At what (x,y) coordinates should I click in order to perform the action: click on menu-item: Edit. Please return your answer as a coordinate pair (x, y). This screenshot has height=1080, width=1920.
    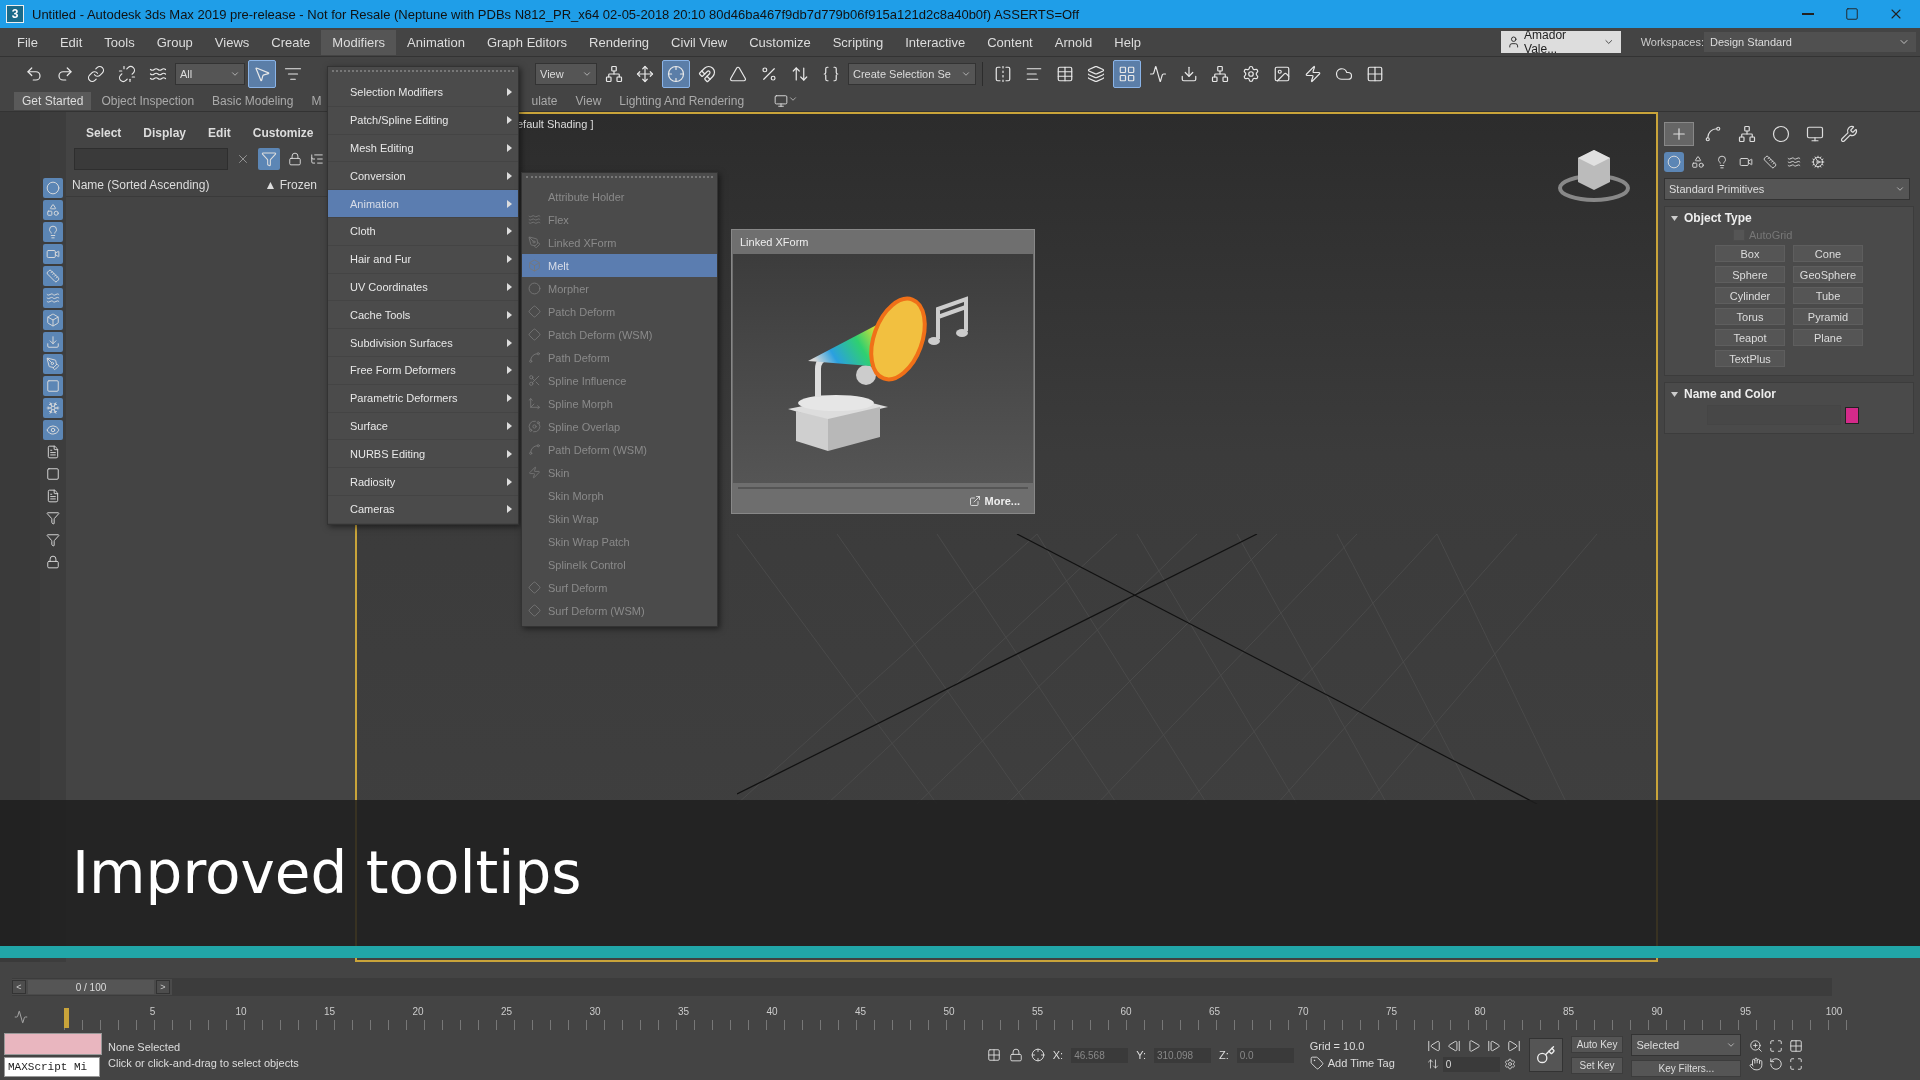
    Looking at the image, I should click on (71, 42).